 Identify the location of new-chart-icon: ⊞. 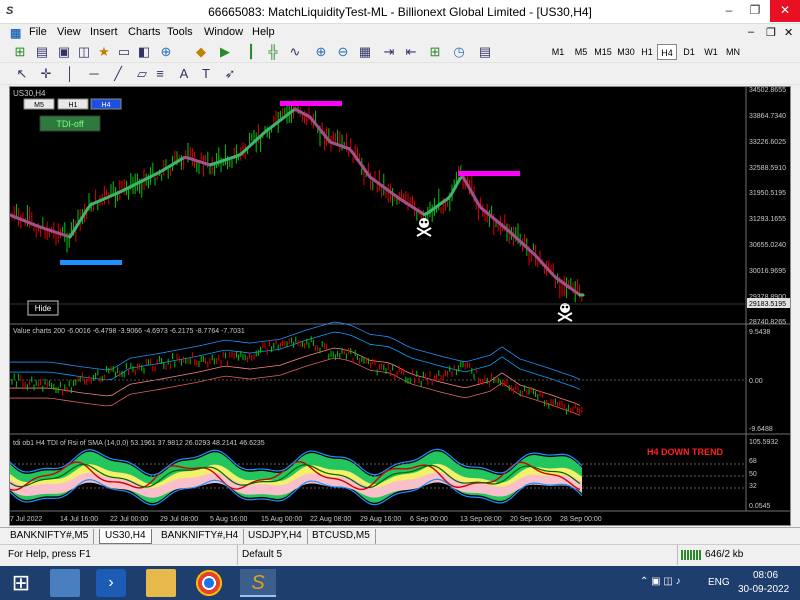
(20, 52).